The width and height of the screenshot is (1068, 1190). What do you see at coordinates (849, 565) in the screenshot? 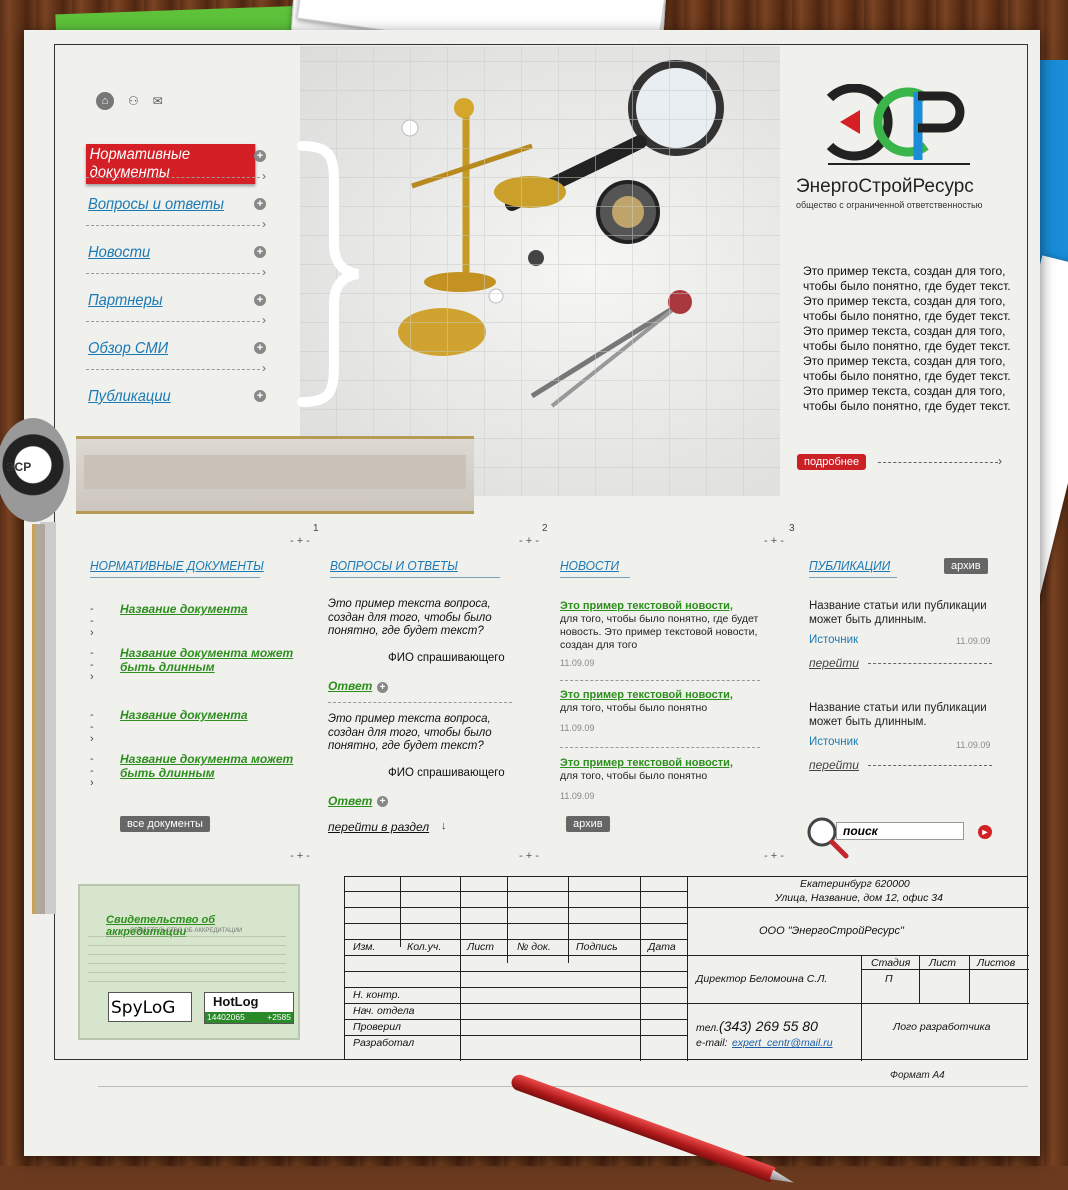
I see `pubs-heading: ПУБЛИКАЦИИ` at bounding box center [849, 565].